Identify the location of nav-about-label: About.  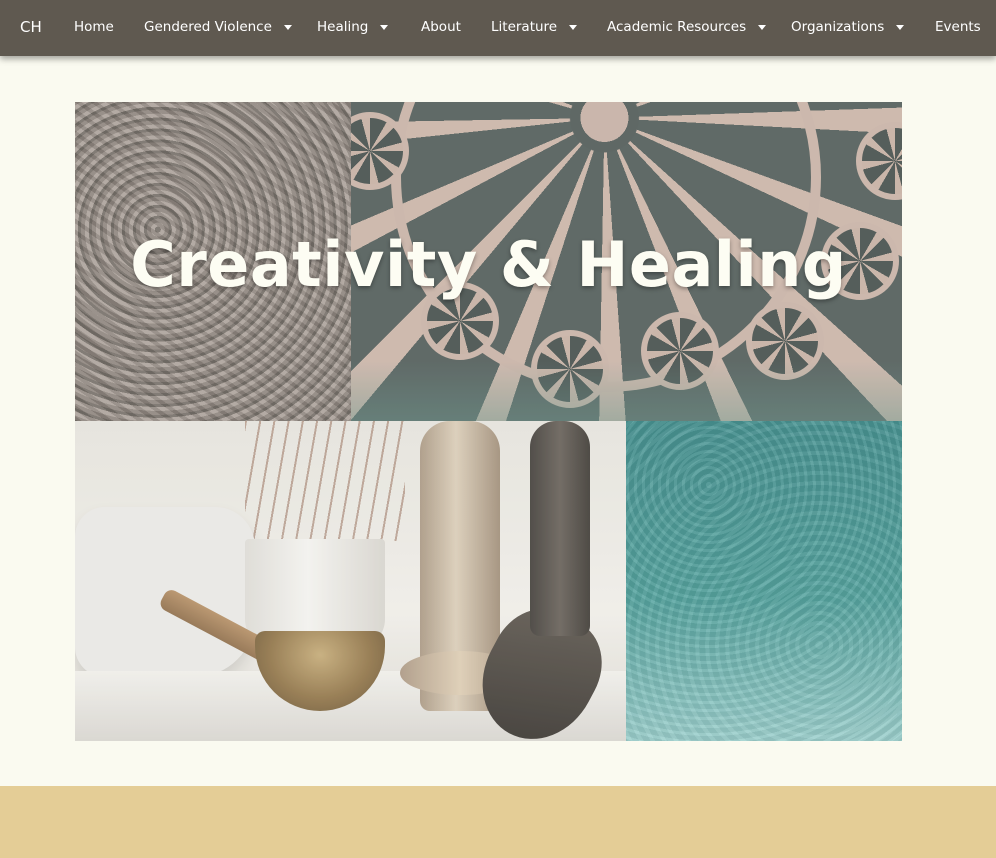
(441, 27).